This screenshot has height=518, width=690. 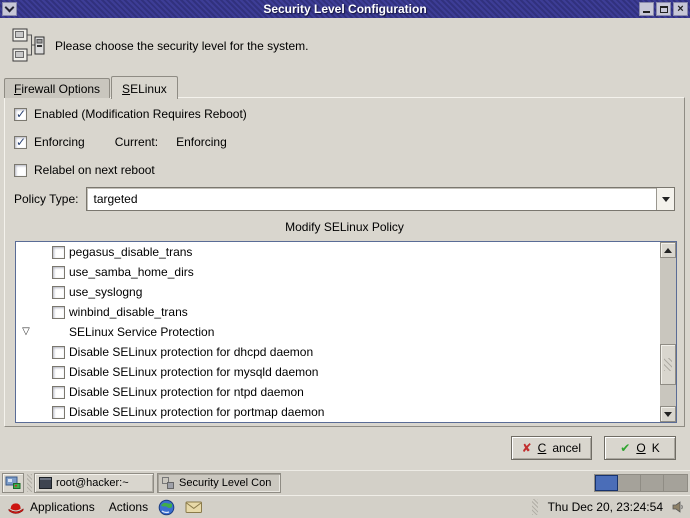 I want to click on minimize-icon, so click(x=646, y=11).